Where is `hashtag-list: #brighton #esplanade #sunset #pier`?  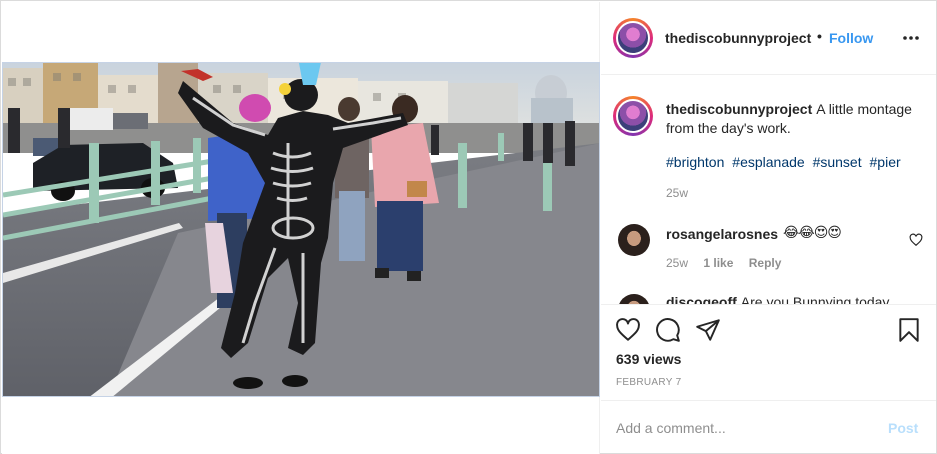
hashtag-list: #brighton #esplanade #sunset #pier is located at coordinates (785, 162).